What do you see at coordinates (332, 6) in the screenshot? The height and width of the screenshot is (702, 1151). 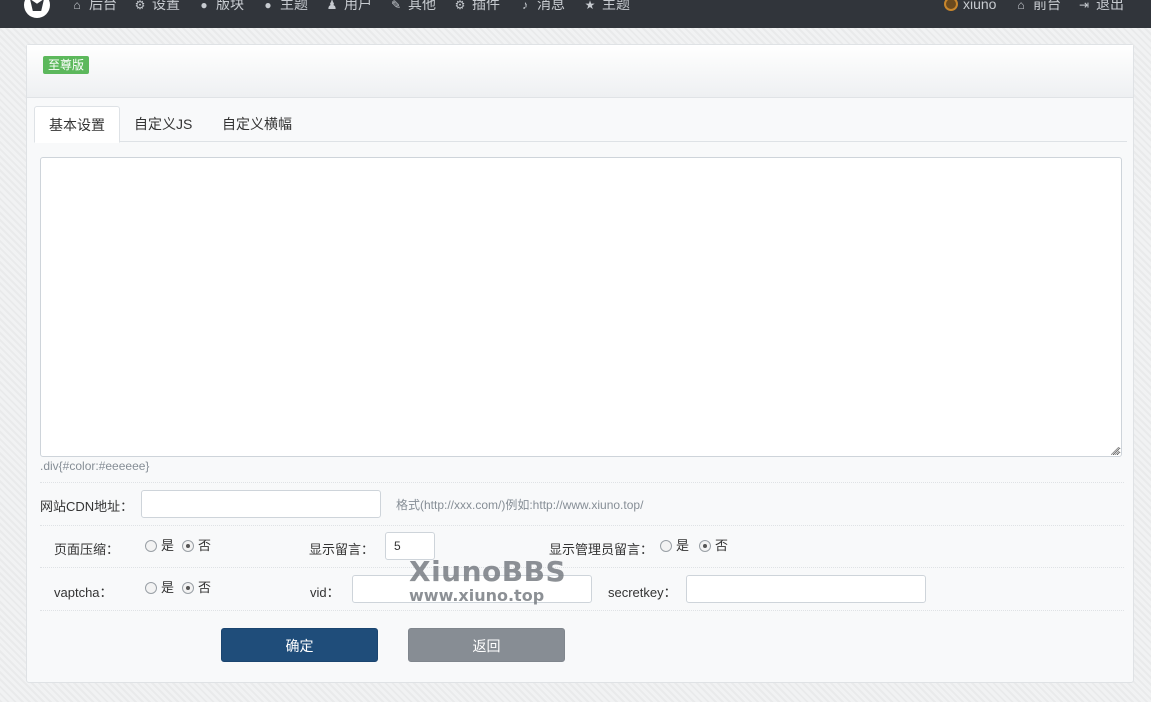 I see `user-icon: ♟` at bounding box center [332, 6].